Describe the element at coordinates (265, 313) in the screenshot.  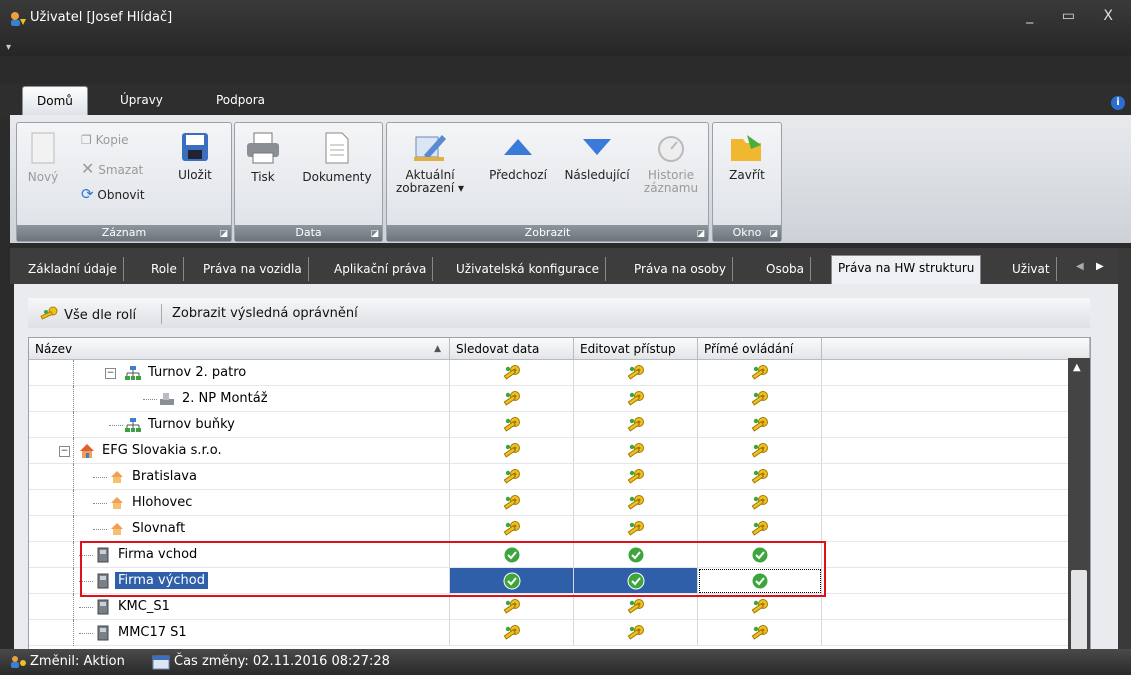
I see `show-resulting-permissions-button: Zobrazit výsledná oprávnění` at that location.